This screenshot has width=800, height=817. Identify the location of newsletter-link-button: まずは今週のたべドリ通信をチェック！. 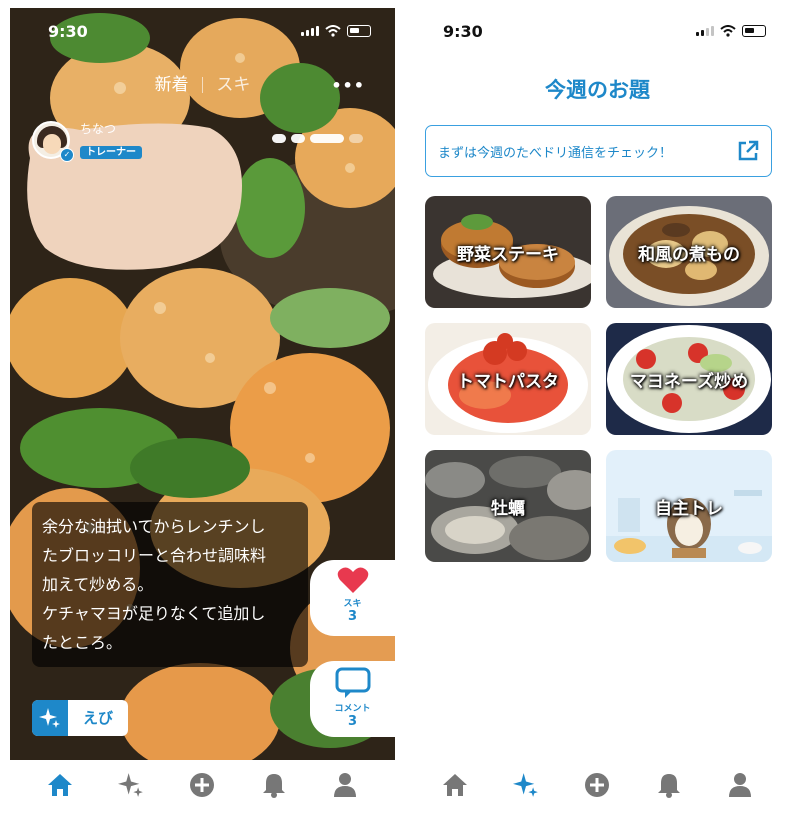
(598, 151).